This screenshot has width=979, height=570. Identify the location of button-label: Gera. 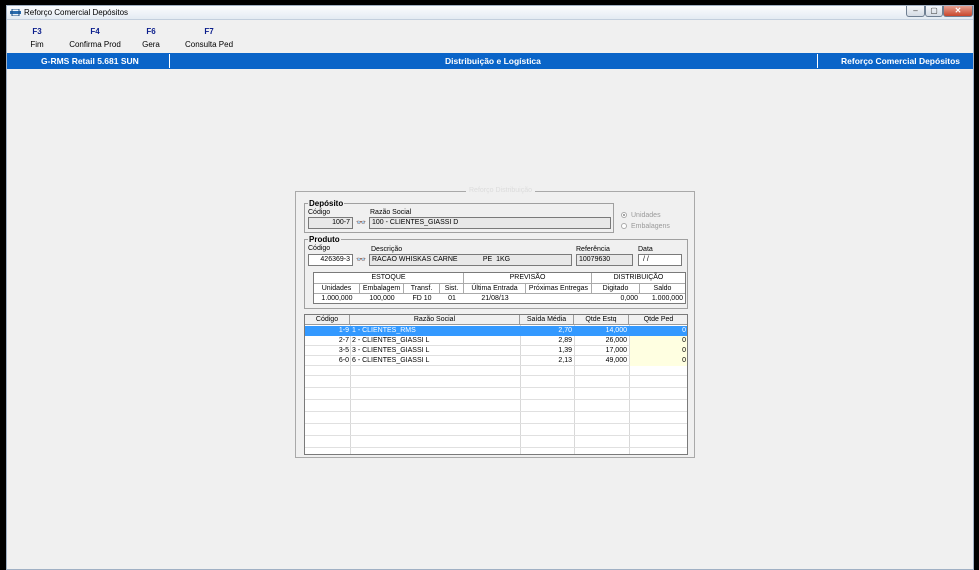
(151, 44).